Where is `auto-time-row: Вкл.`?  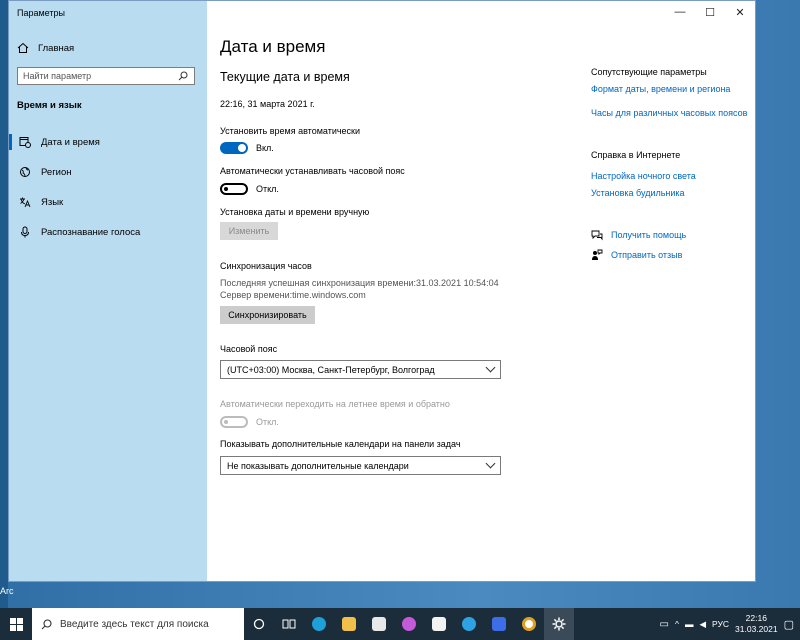
auto-time-row: Вкл. is located at coordinates (247, 148).